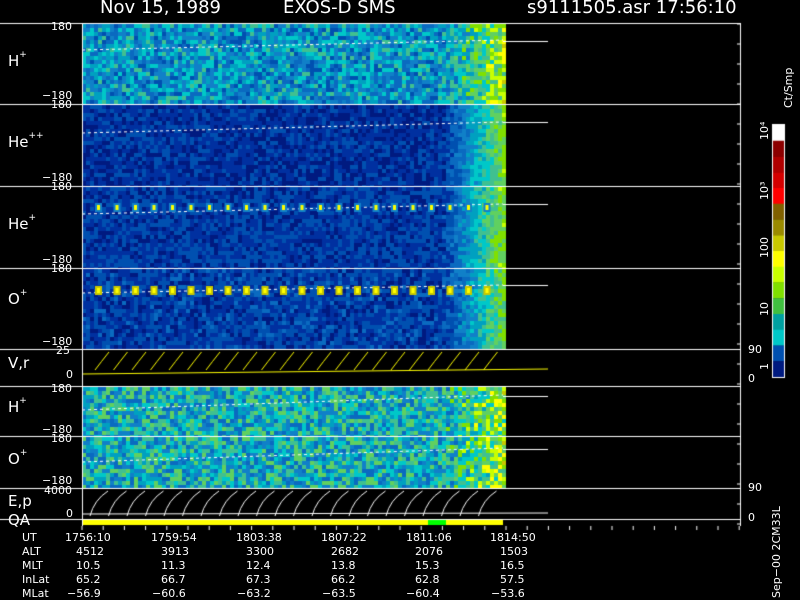 The image size is (800, 600). I want to click on ephemeris-cell: 3913, so click(175, 551).